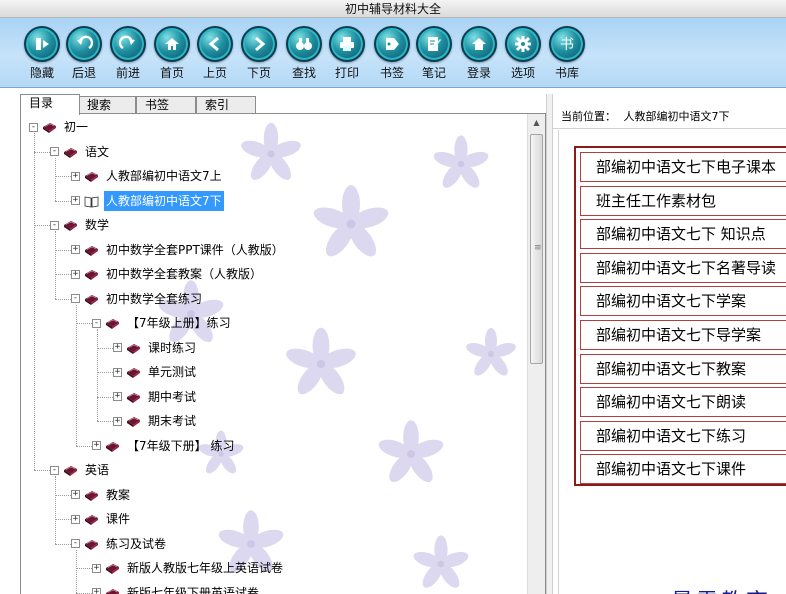  What do you see at coordinates (80, 225) in the screenshot?
I see `tree-node: - 数学` at bounding box center [80, 225].